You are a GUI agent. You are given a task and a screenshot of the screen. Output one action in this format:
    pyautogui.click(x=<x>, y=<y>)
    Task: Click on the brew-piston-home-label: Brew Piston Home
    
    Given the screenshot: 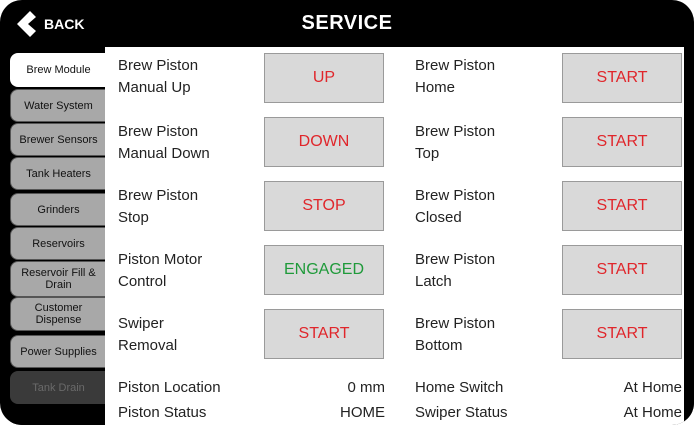 What is the action you would take?
    pyautogui.click(x=455, y=76)
    